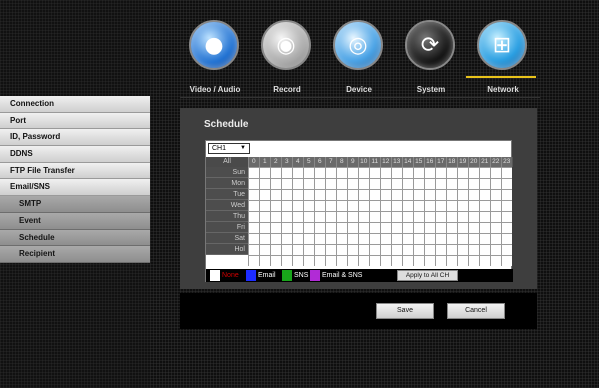 The image size is (599, 388). What do you see at coordinates (440, 162) in the screenshot?
I see `hour-header-cell: 17` at bounding box center [440, 162].